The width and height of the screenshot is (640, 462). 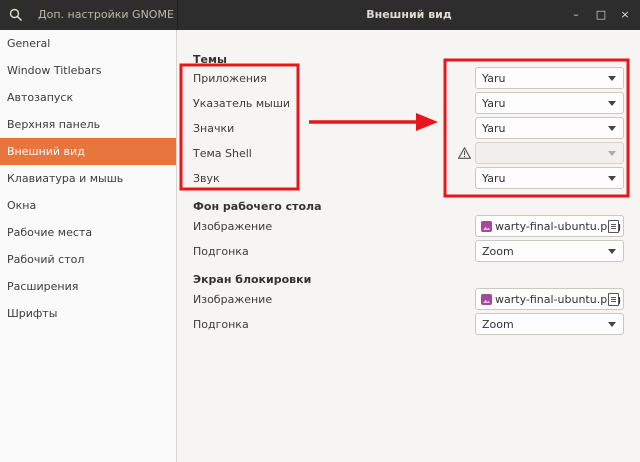 What do you see at coordinates (494, 78) in the screenshot?
I see `applications-theme-value: Yaru` at bounding box center [494, 78].